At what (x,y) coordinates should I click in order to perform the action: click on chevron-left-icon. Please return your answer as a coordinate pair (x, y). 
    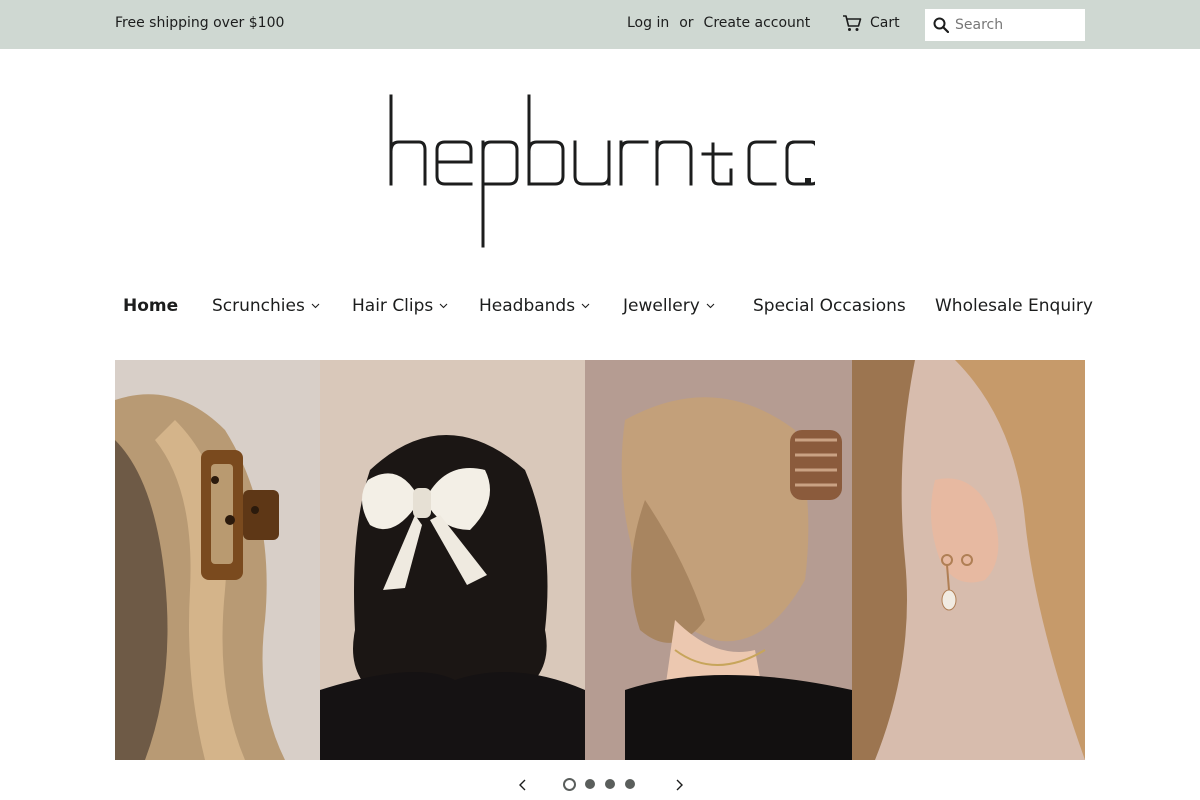
    Looking at the image, I should click on (523, 785).